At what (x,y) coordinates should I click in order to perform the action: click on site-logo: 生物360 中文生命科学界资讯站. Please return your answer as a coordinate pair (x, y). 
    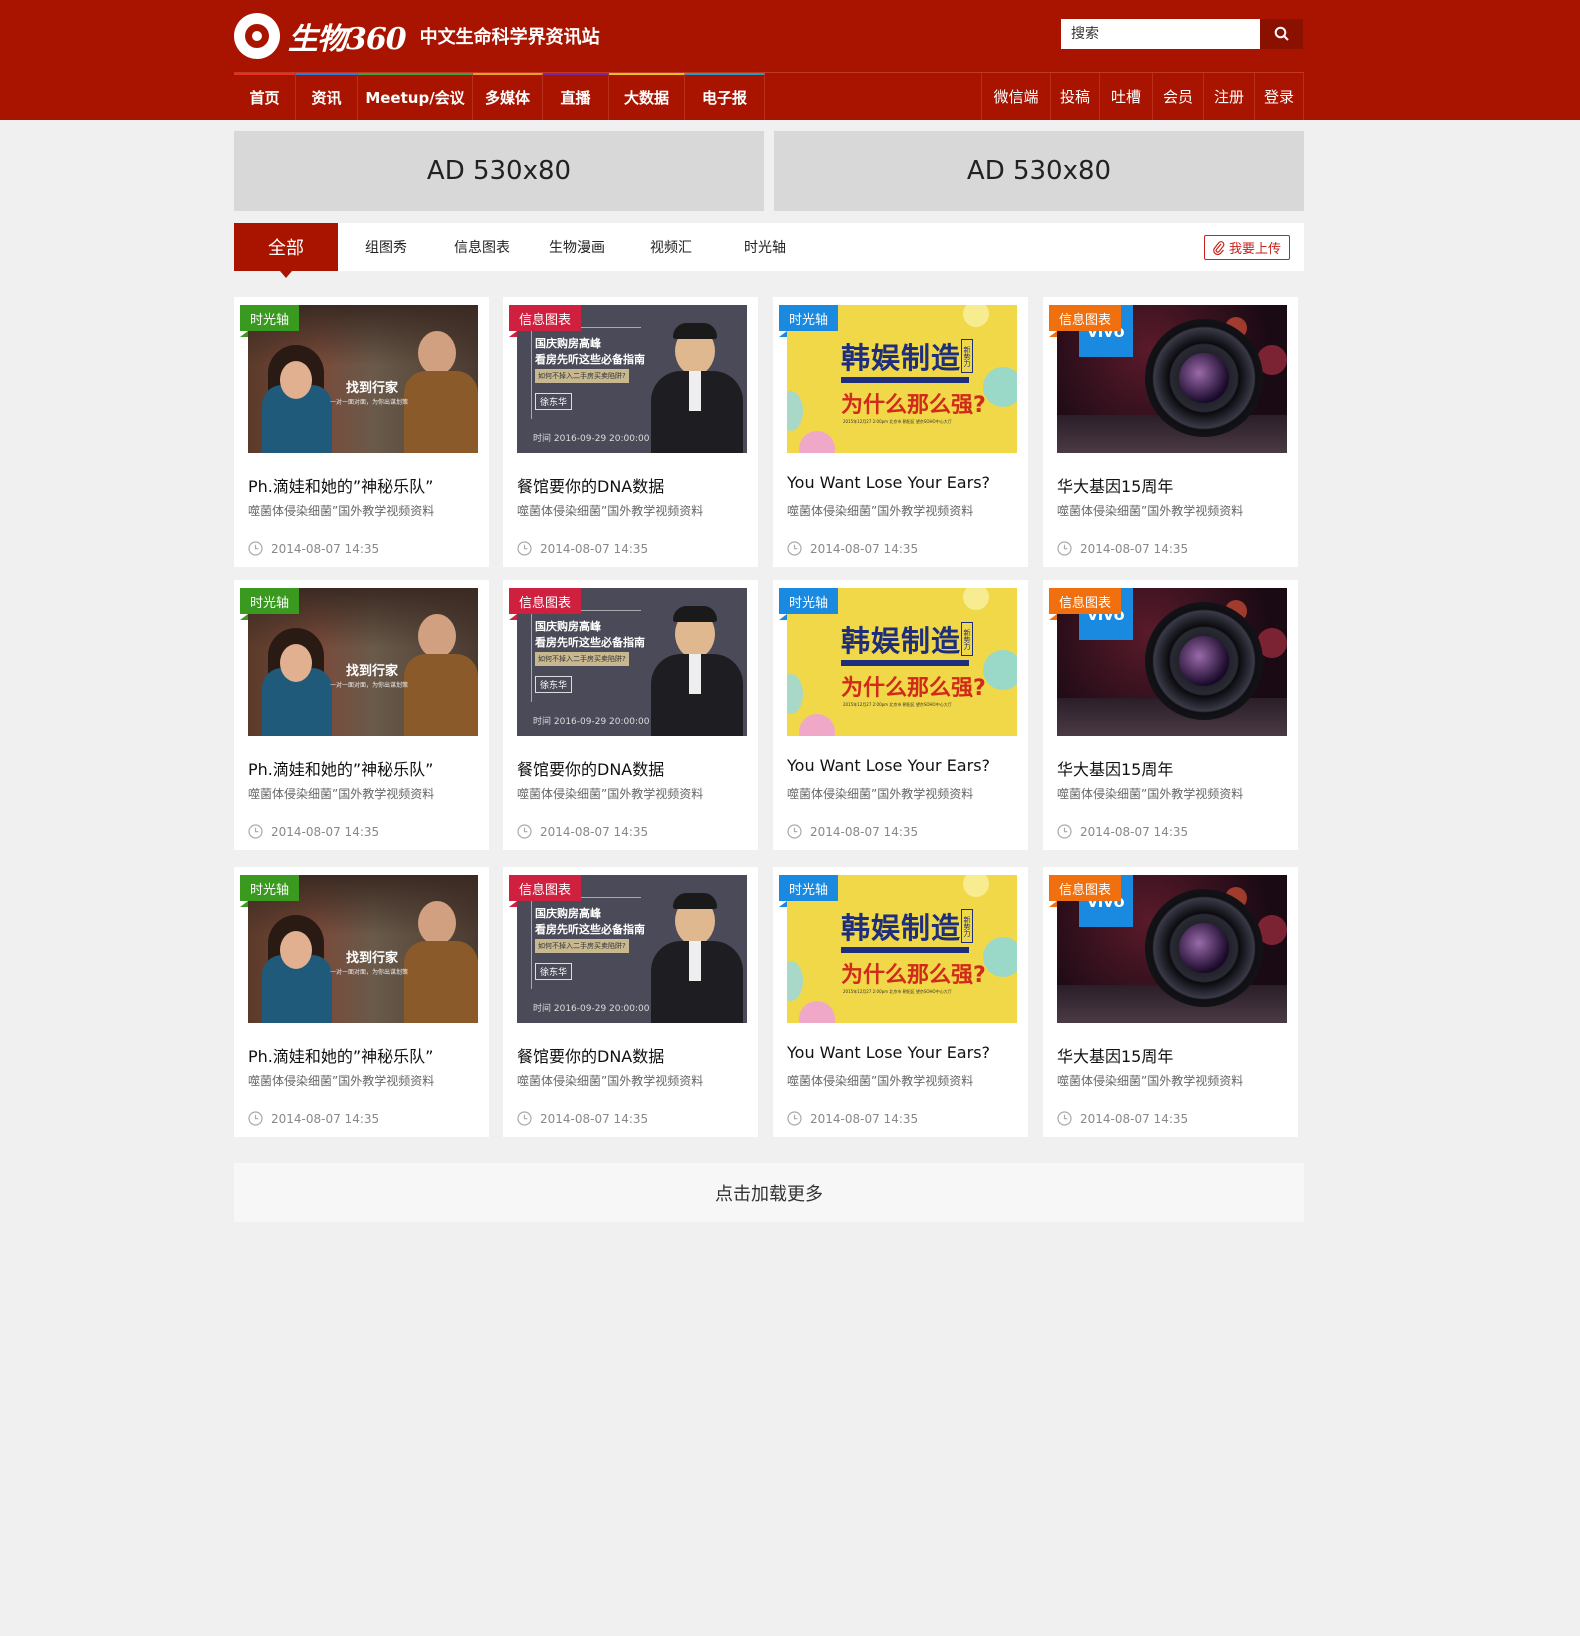
    Looking at the image, I should click on (417, 36).